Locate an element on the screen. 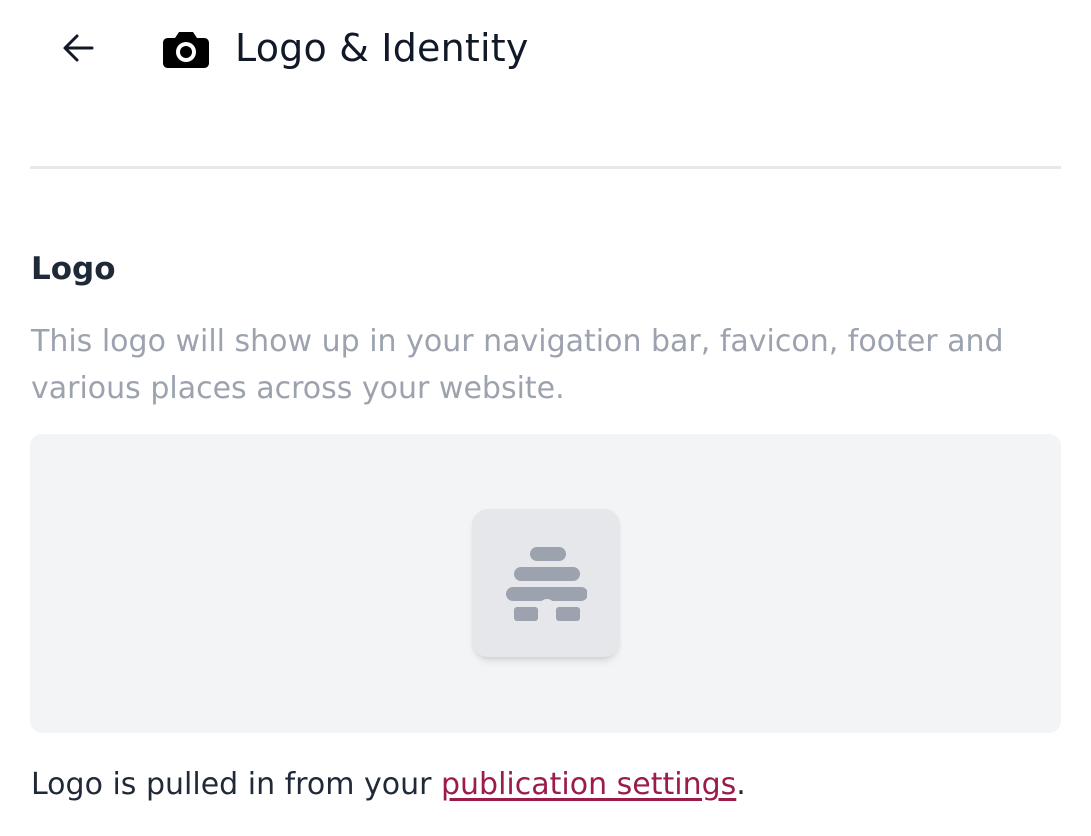  logo-section-title: Logo is located at coordinates (73, 269).